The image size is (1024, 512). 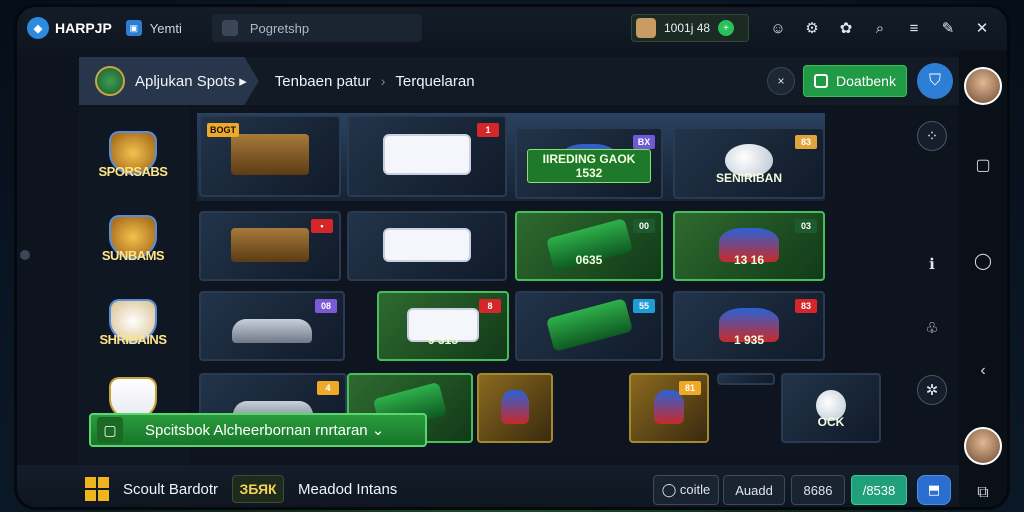 I want to click on game-tile: 03 13 16, so click(x=749, y=246).